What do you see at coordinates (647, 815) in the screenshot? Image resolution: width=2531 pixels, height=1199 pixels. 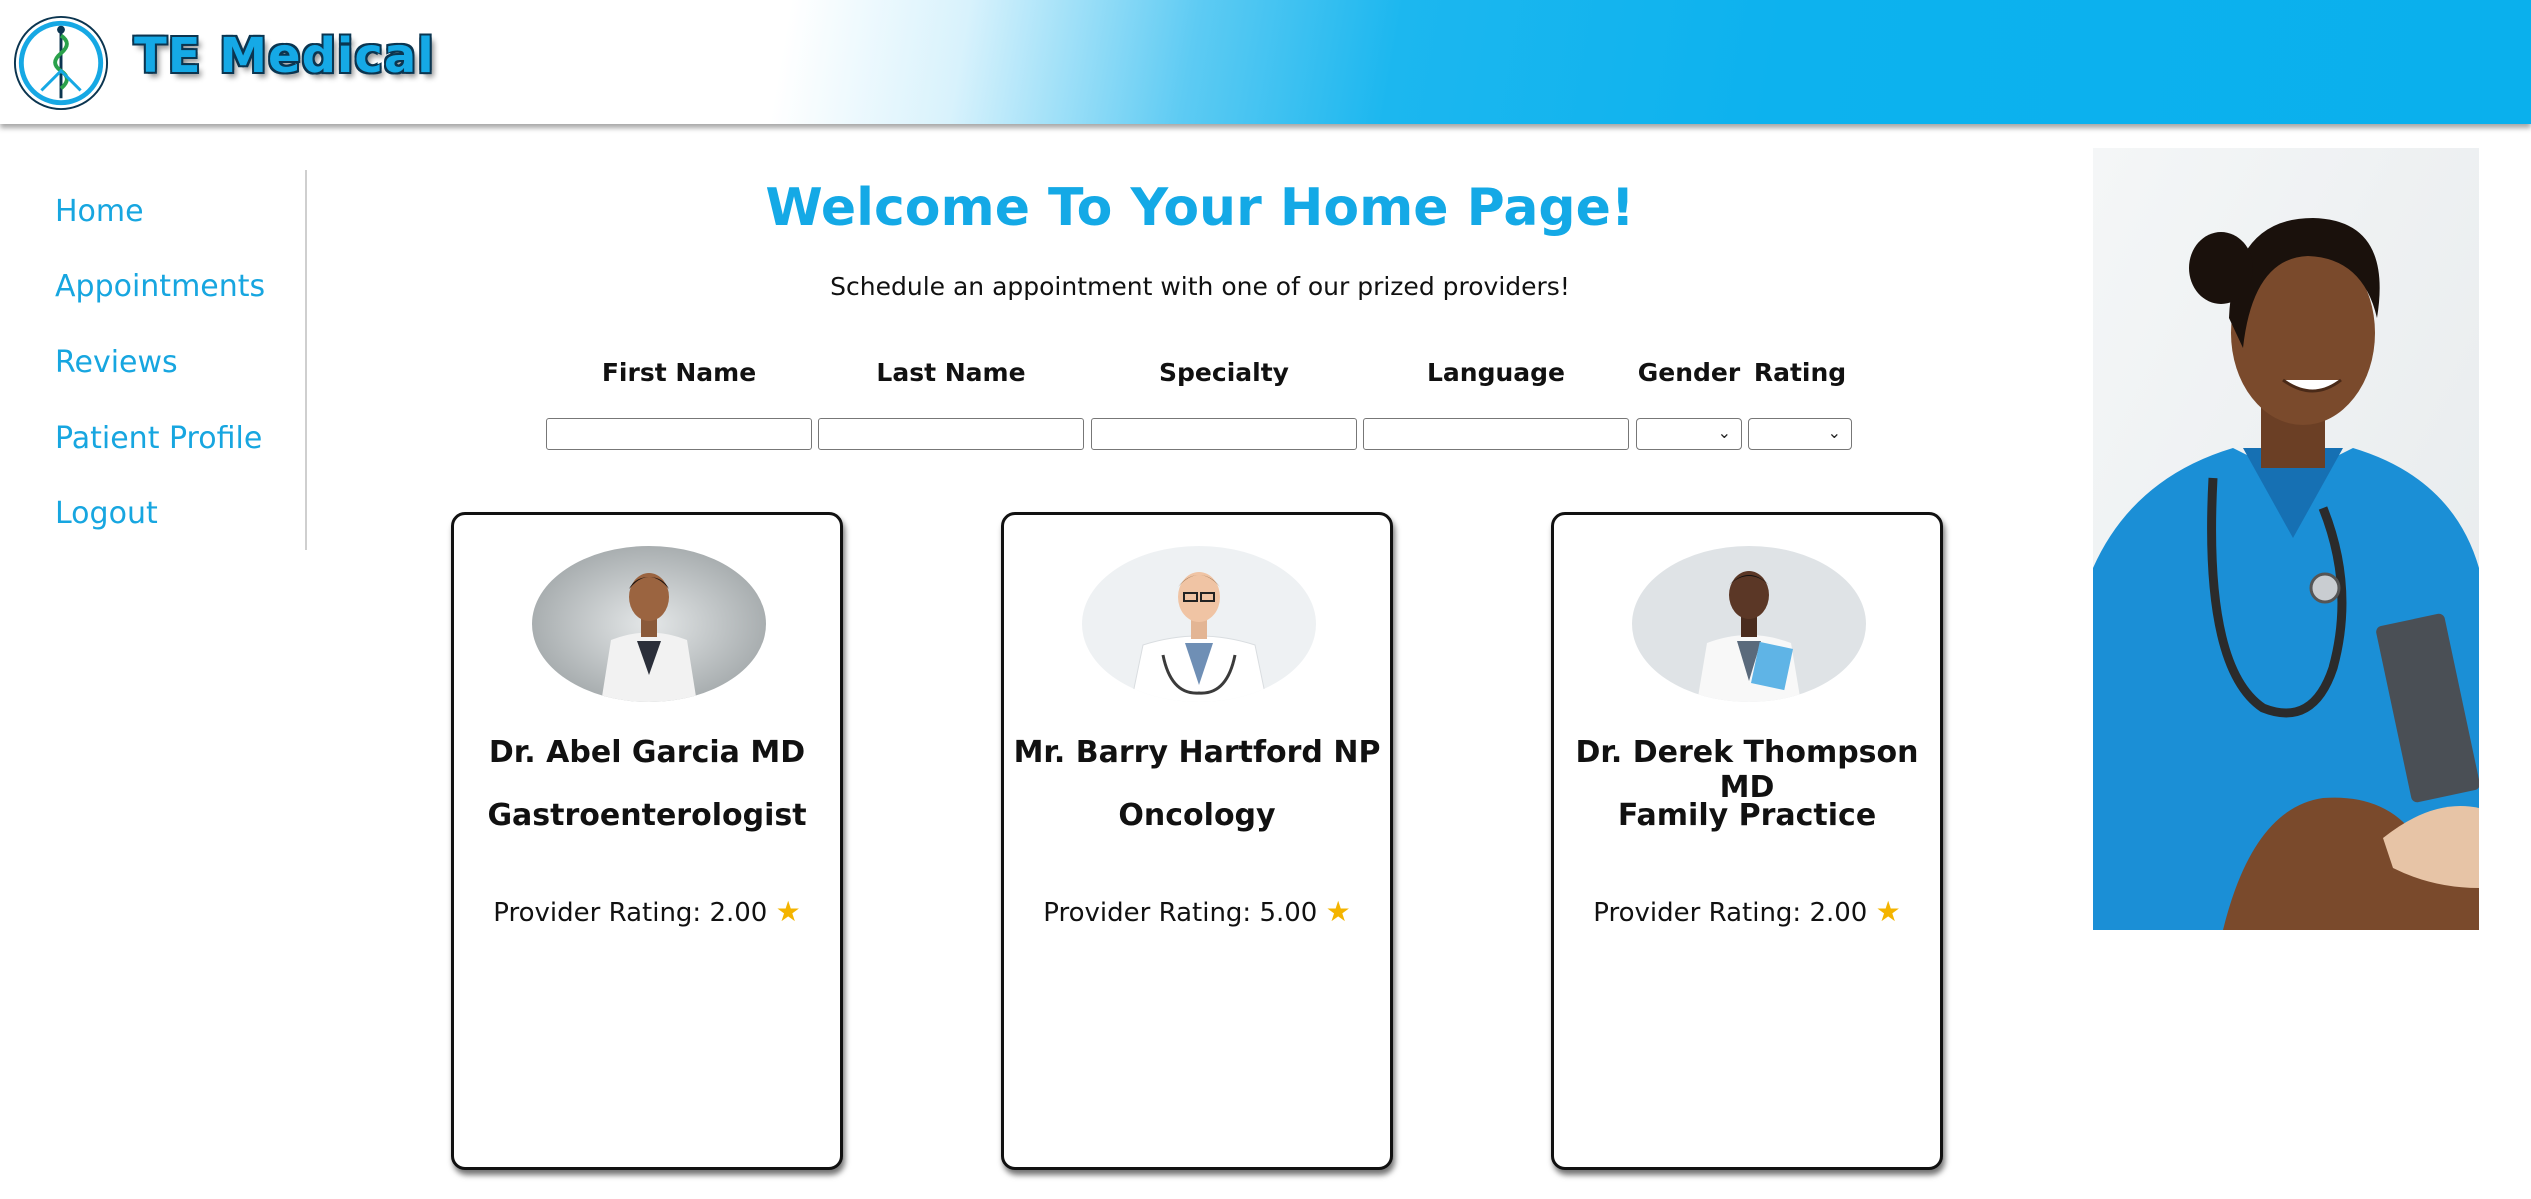 I see `provider-specialty: Gastroenterologist` at bounding box center [647, 815].